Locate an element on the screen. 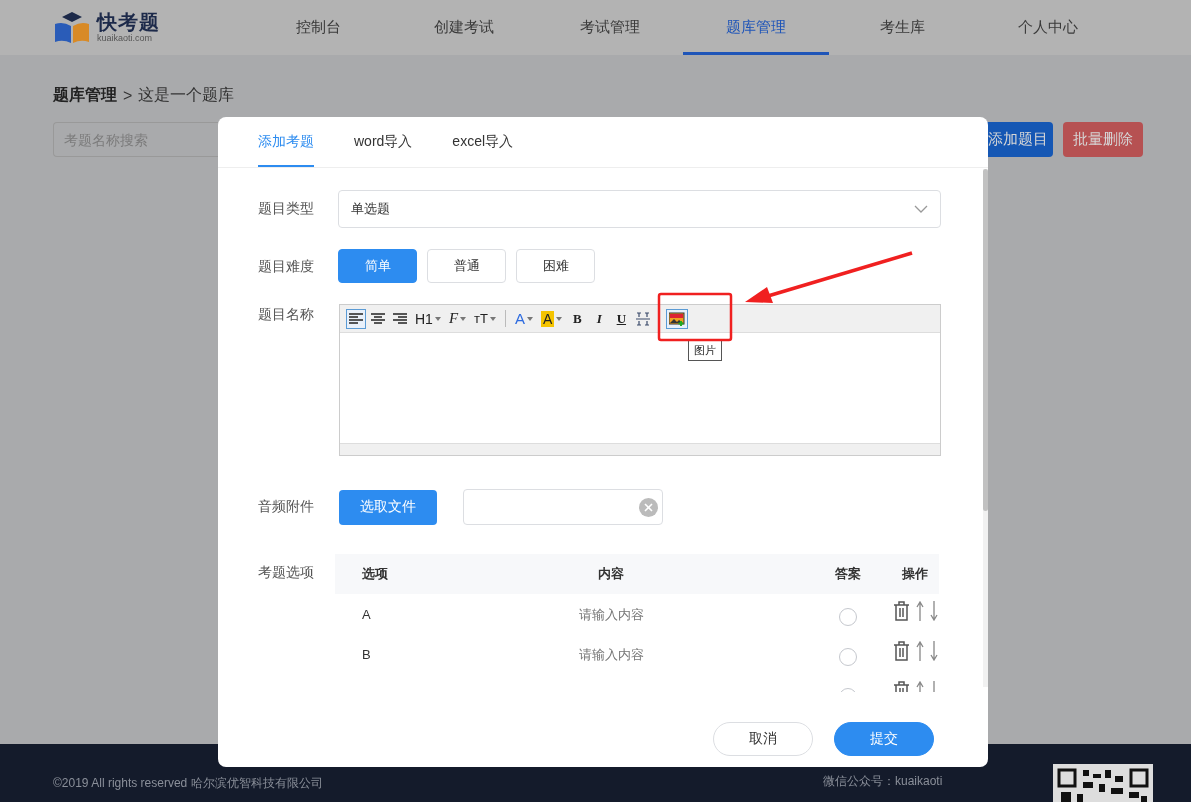  column-header: 答案 is located at coordinates (848, 574).